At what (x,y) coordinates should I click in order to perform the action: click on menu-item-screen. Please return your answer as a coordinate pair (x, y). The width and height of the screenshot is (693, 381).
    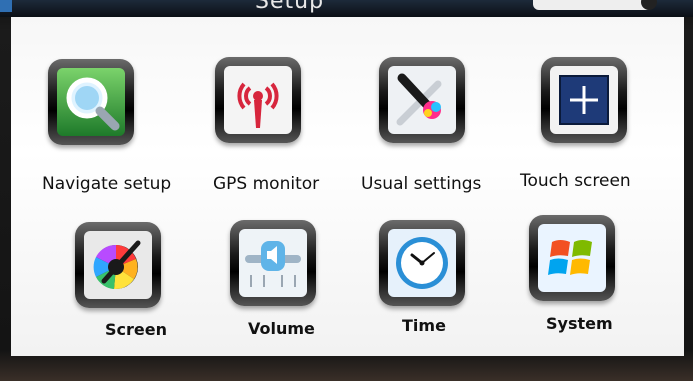
    Looking at the image, I should click on (150, 297).